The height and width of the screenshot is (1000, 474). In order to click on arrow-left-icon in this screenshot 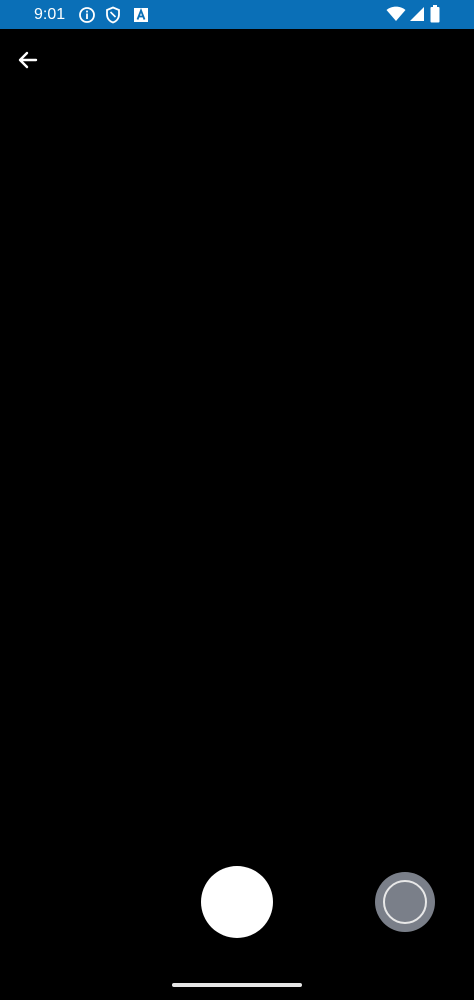, I will do `click(28, 60)`.